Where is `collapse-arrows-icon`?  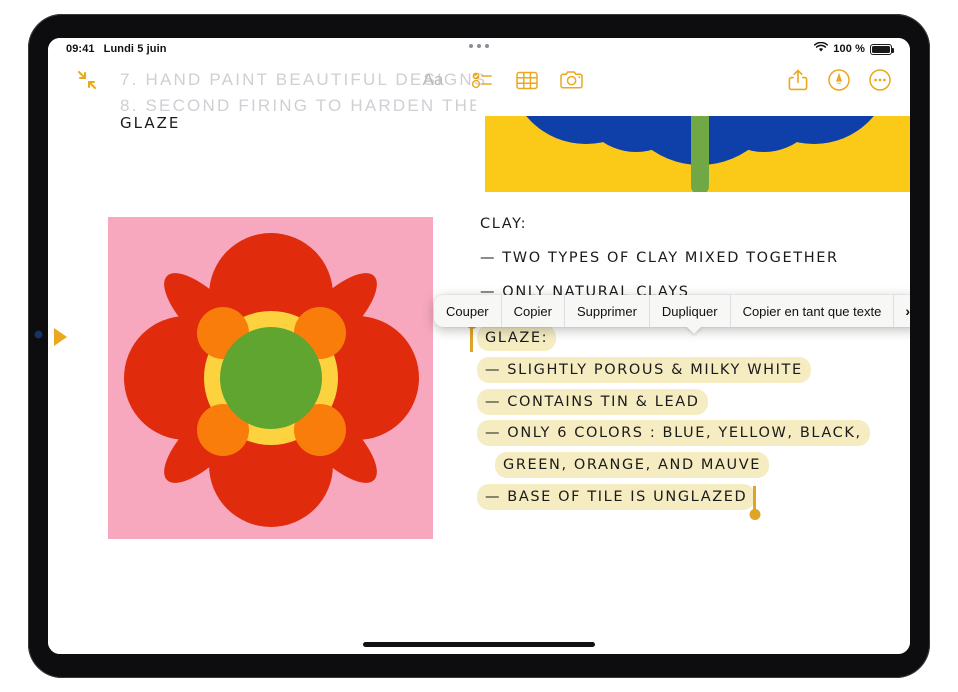 collapse-arrows-icon is located at coordinates (87, 80).